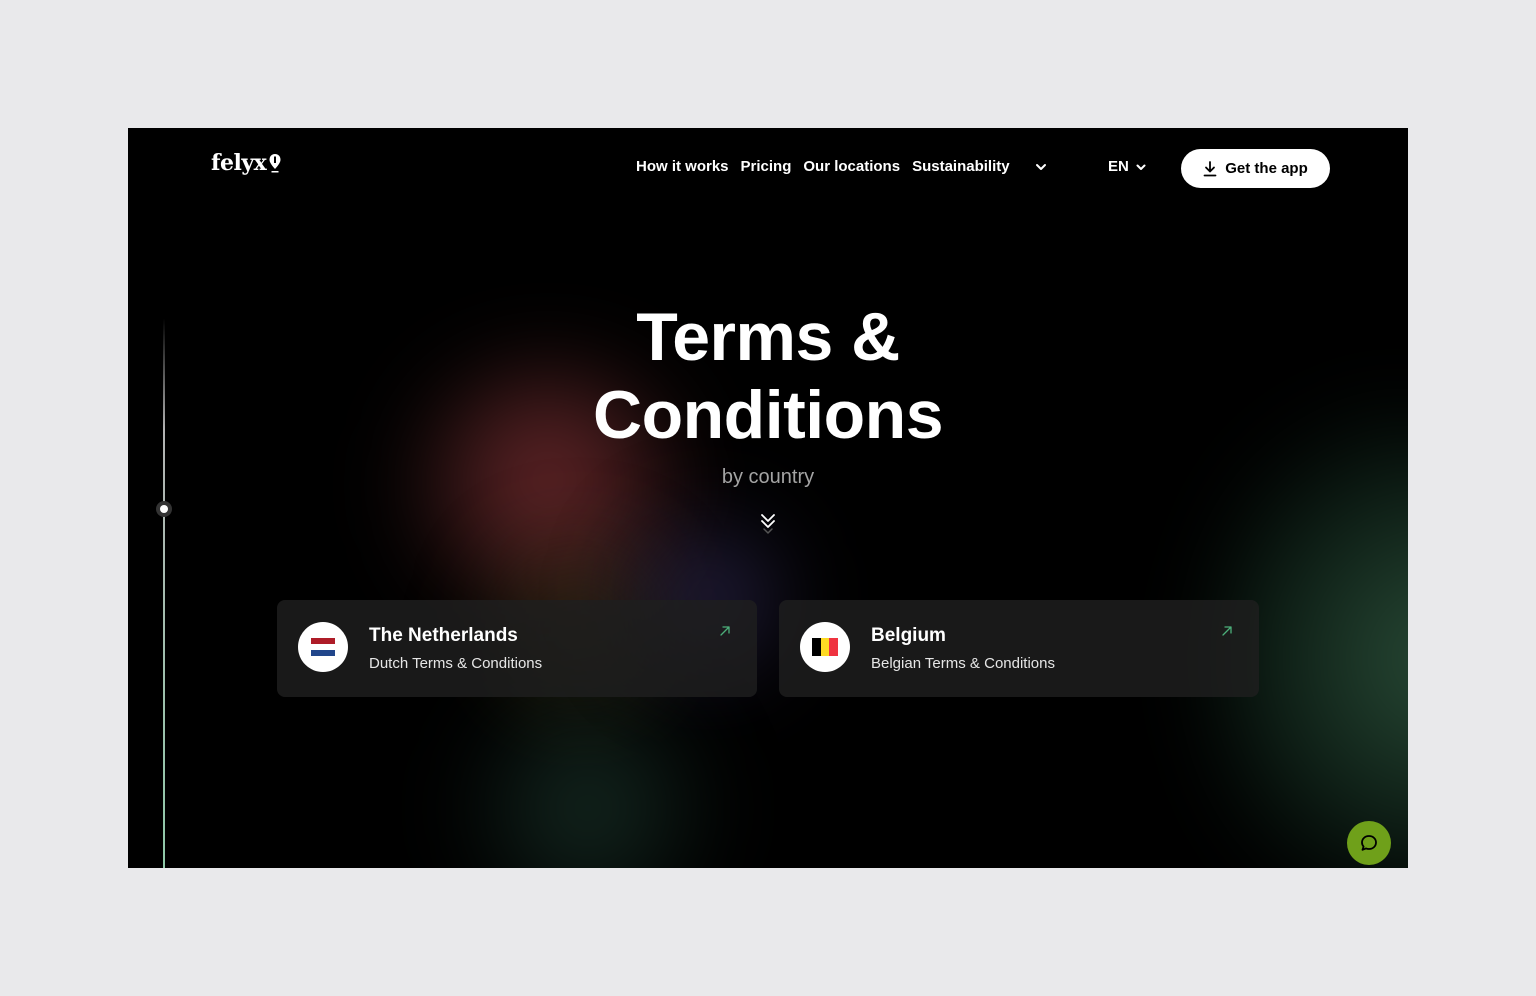 The width and height of the screenshot is (1536, 996). Describe the element at coordinates (1019, 648) in the screenshot. I see `country-card-belgium: Belgium Belgian Terms & Conditions` at that location.